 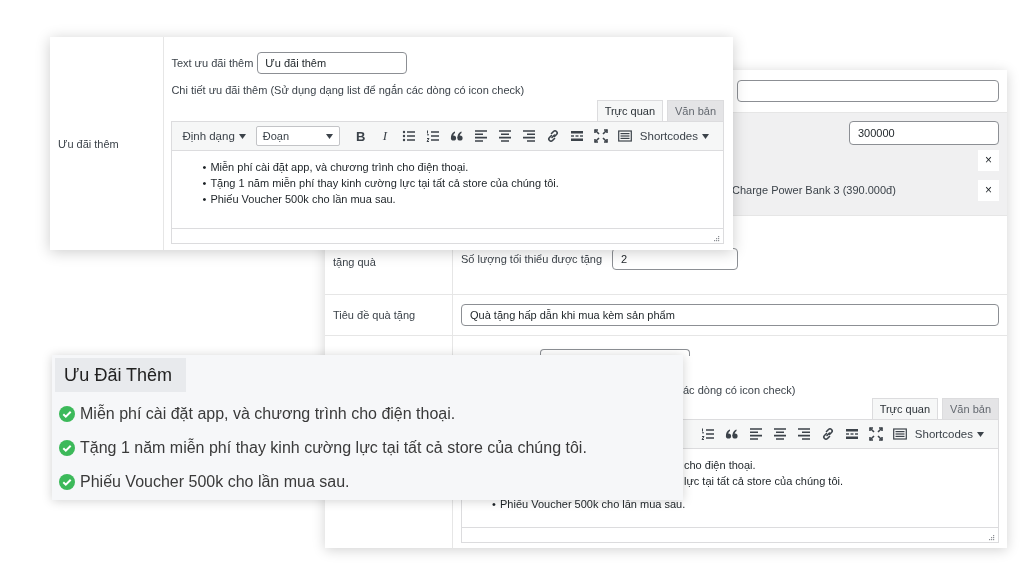 I want to click on field-label: Tiêu đề quà tặng, so click(x=374, y=315).